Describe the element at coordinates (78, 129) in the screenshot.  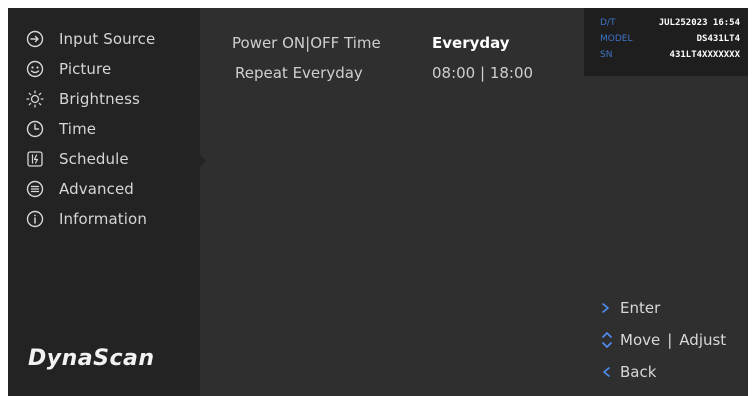
I see `menu-item-label: Time` at that location.